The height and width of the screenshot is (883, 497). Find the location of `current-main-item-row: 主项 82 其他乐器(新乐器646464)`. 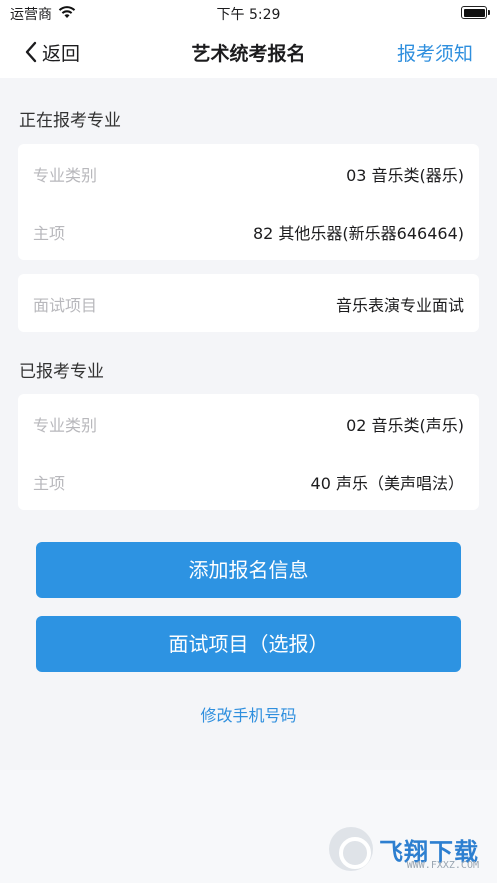

current-main-item-row: 主项 82 其他乐器(新乐器646464) is located at coordinates (248, 231).